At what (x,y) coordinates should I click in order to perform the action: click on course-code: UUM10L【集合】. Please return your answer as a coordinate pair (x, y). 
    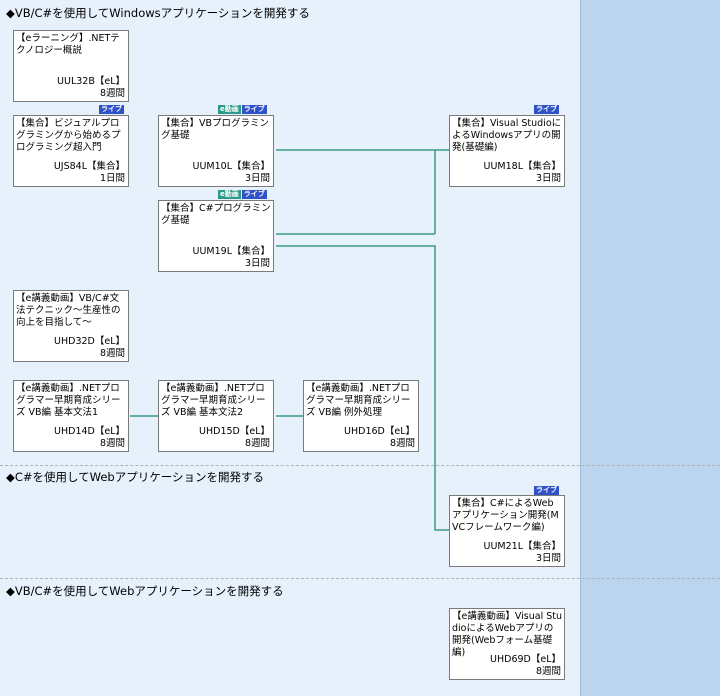
    Looking at the image, I should click on (231, 166).